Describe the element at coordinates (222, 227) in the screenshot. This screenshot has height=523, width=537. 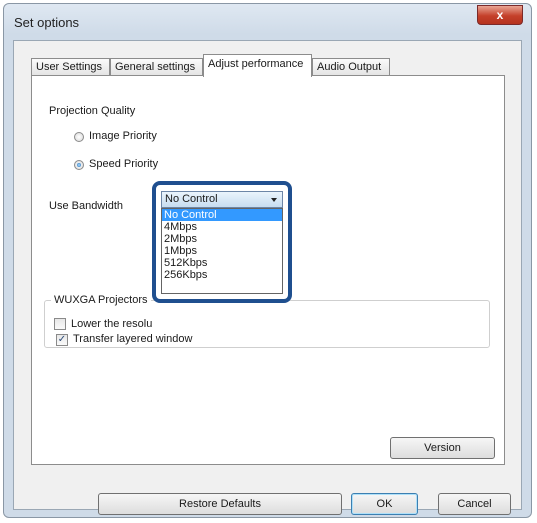
I see `bandwidth-option-4mbps: 4Mbps` at that location.